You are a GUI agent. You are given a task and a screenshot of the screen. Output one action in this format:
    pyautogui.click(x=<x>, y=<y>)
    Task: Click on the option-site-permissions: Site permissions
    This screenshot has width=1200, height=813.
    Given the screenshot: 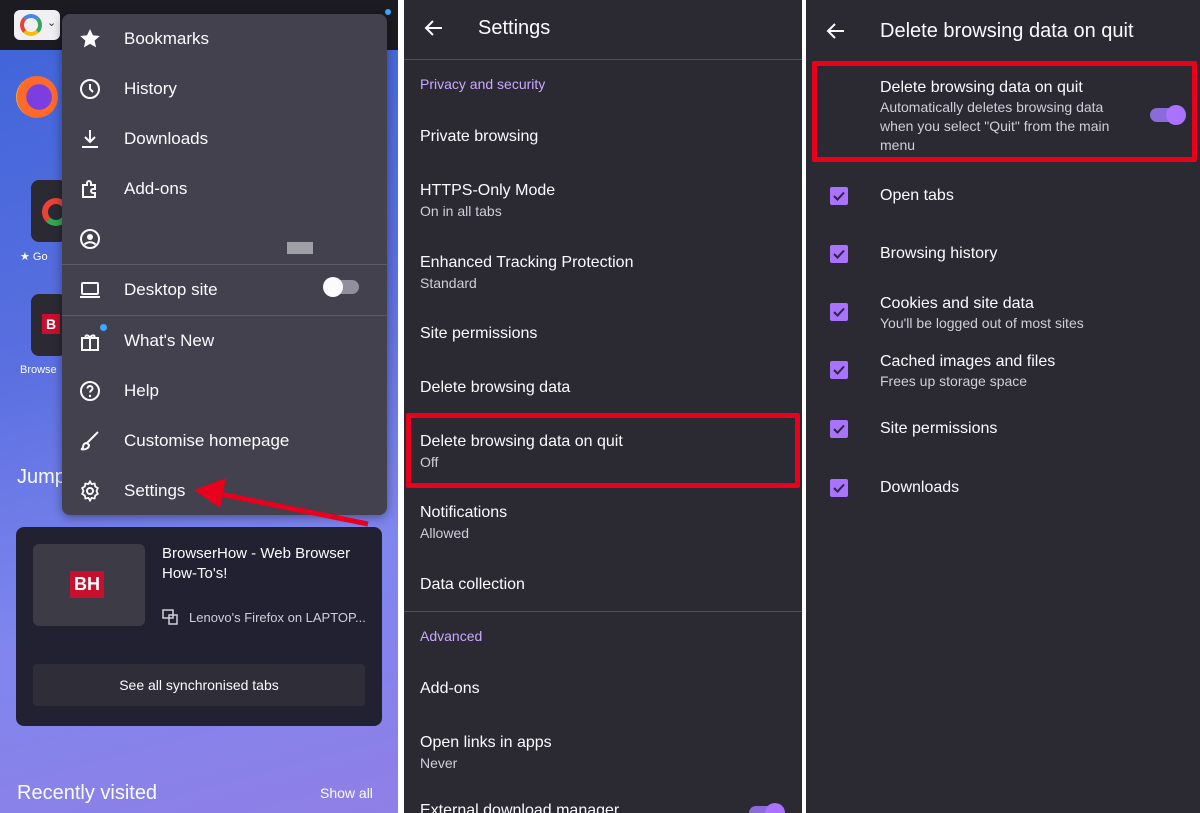 What is the action you would take?
    pyautogui.click(x=938, y=429)
    